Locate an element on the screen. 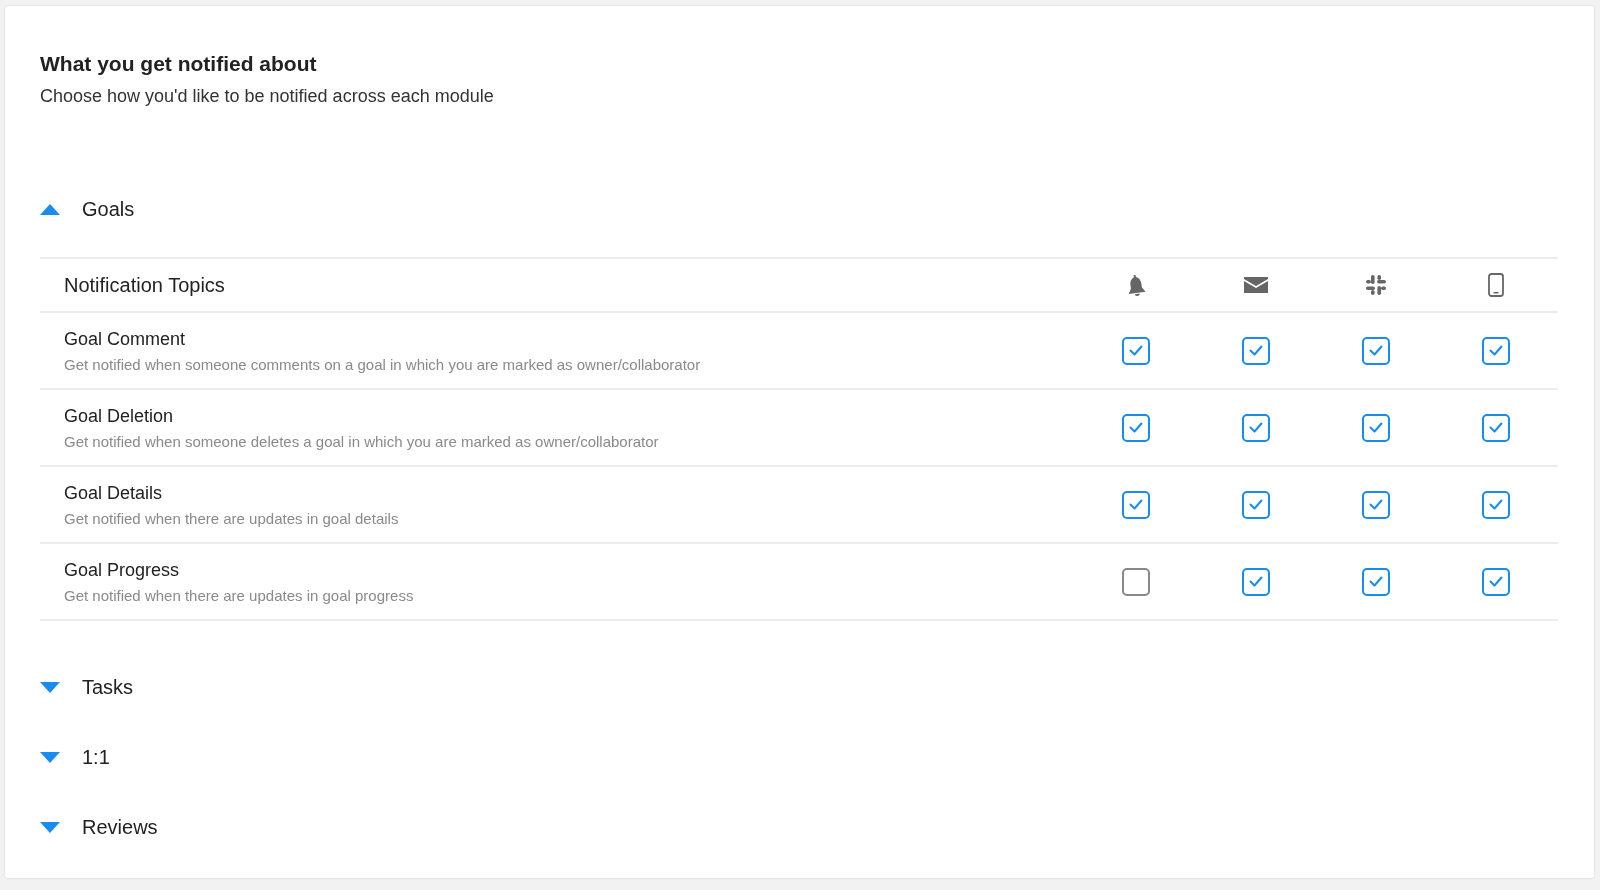  module-toggle: Tasks is located at coordinates (87, 687).